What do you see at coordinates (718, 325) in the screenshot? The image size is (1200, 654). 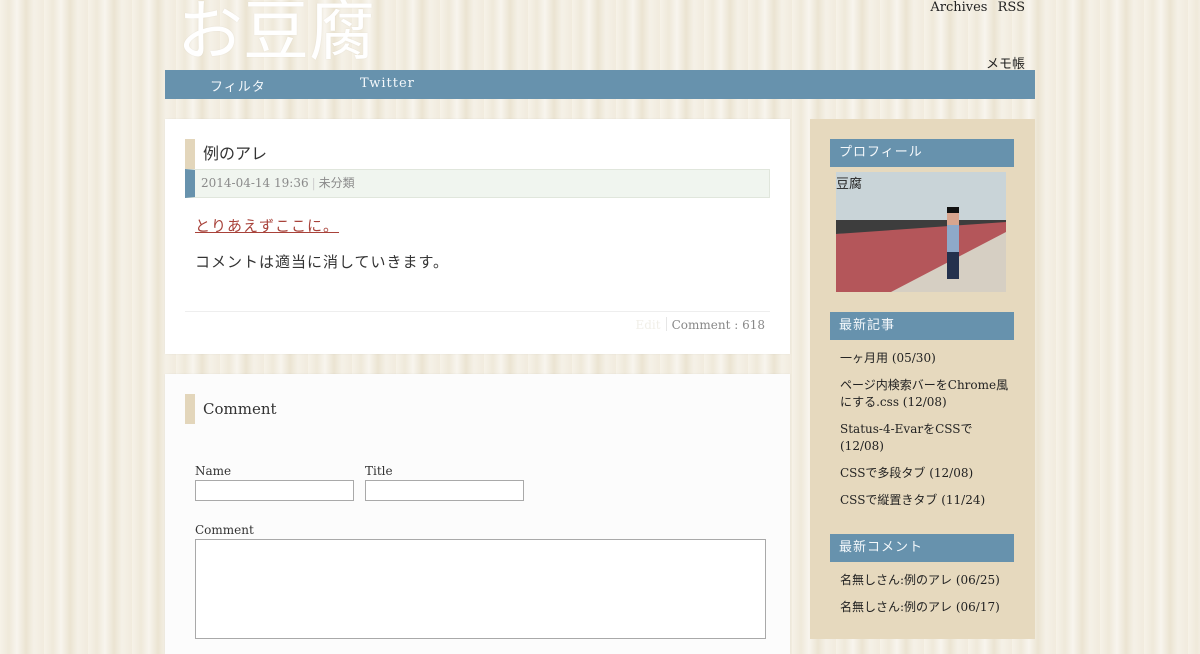 I see `comment-count-link: Comment : 618` at bounding box center [718, 325].